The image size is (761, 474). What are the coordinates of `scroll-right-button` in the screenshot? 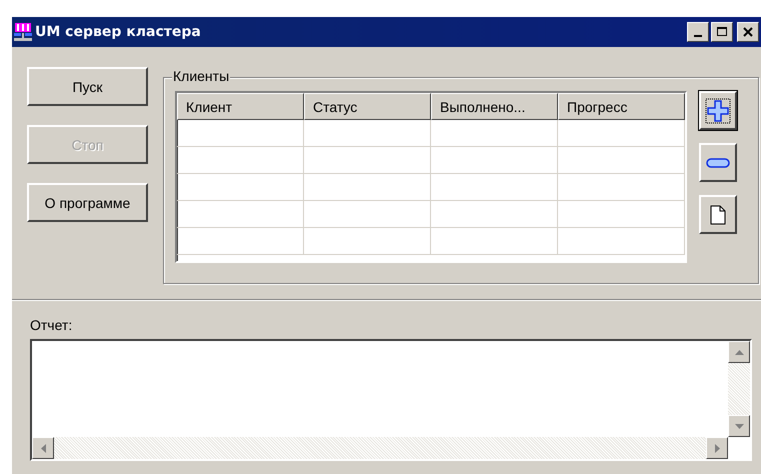 It's located at (717, 448).